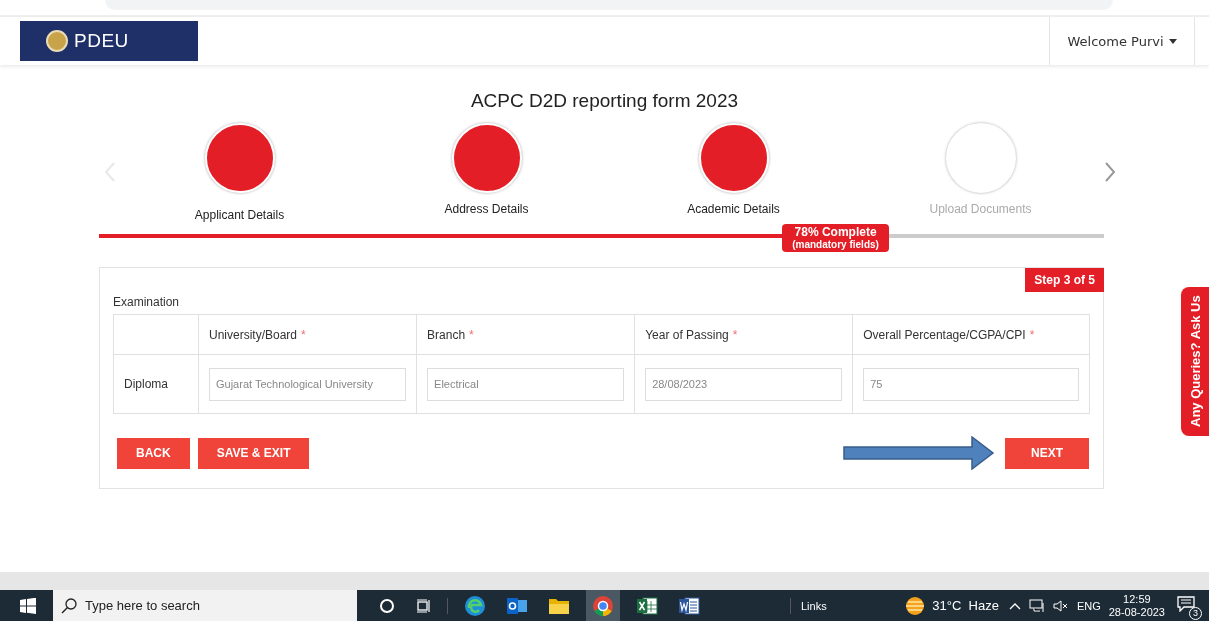  I want to click on step-label: Applicant Details, so click(239, 214).